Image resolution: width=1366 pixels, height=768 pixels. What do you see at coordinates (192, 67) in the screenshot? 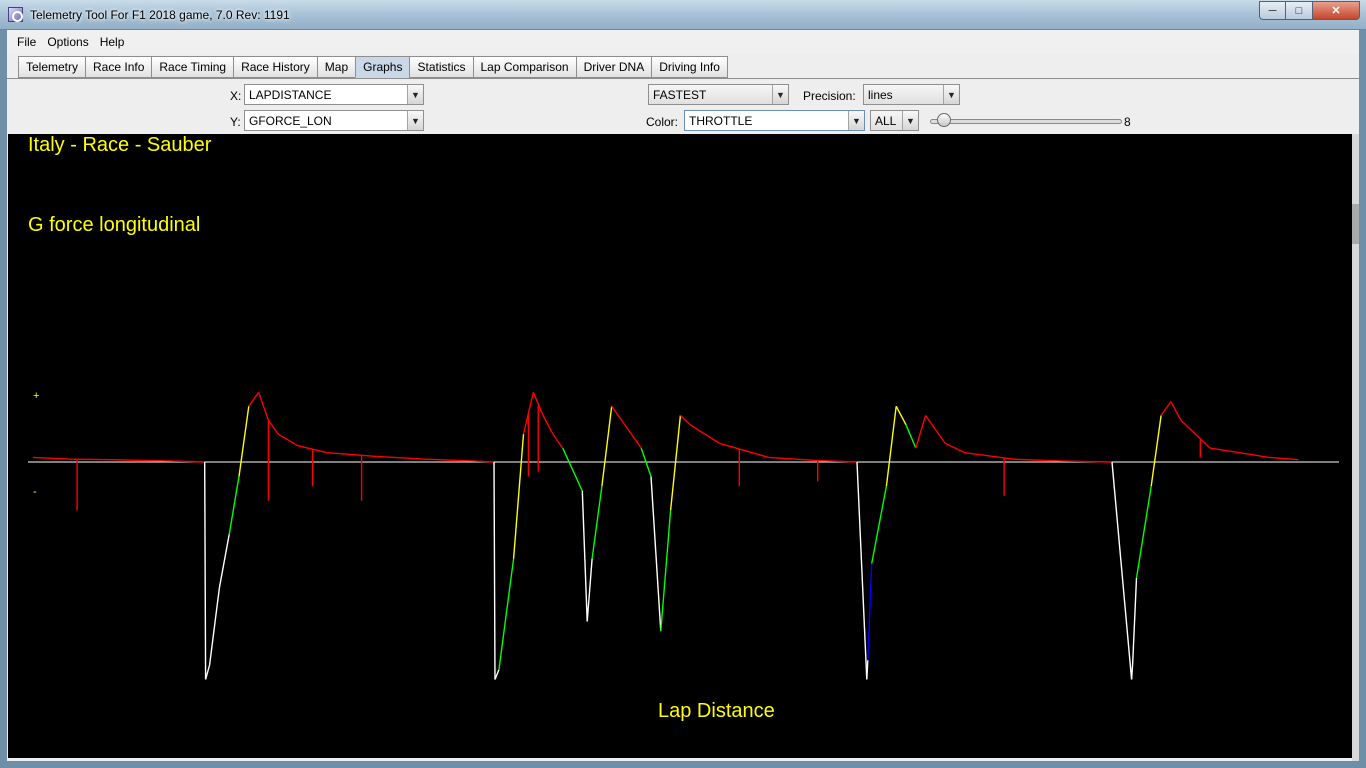
I see `tab-race-timing: Race Timing` at bounding box center [192, 67].